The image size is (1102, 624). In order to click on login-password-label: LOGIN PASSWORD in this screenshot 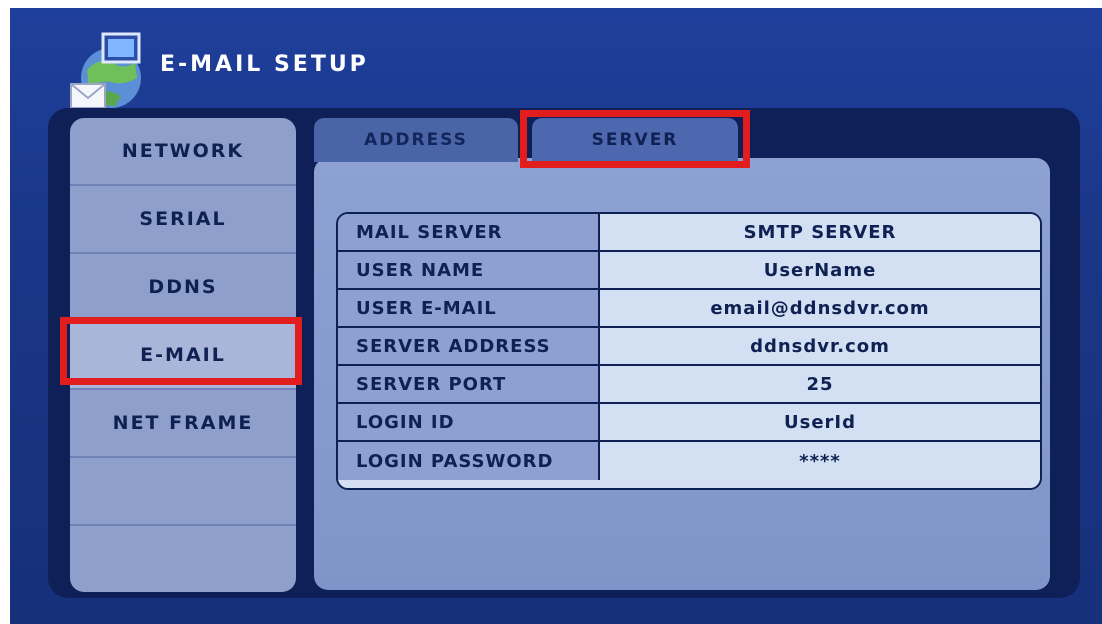, I will do `click(469, 461)`.